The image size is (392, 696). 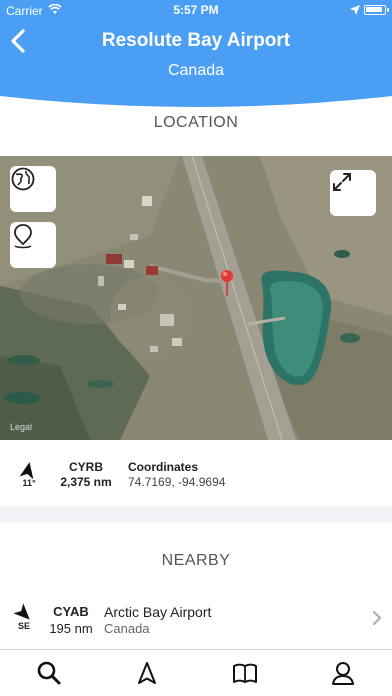 I want to click on location-pin-icon, so click(x=23, y=236).